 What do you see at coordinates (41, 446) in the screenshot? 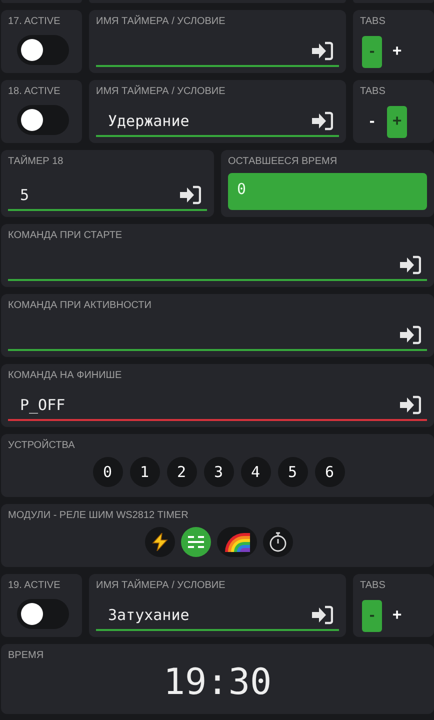
I see `field-label: УСТРОЙСТВА` at bounding box center [41, 446].